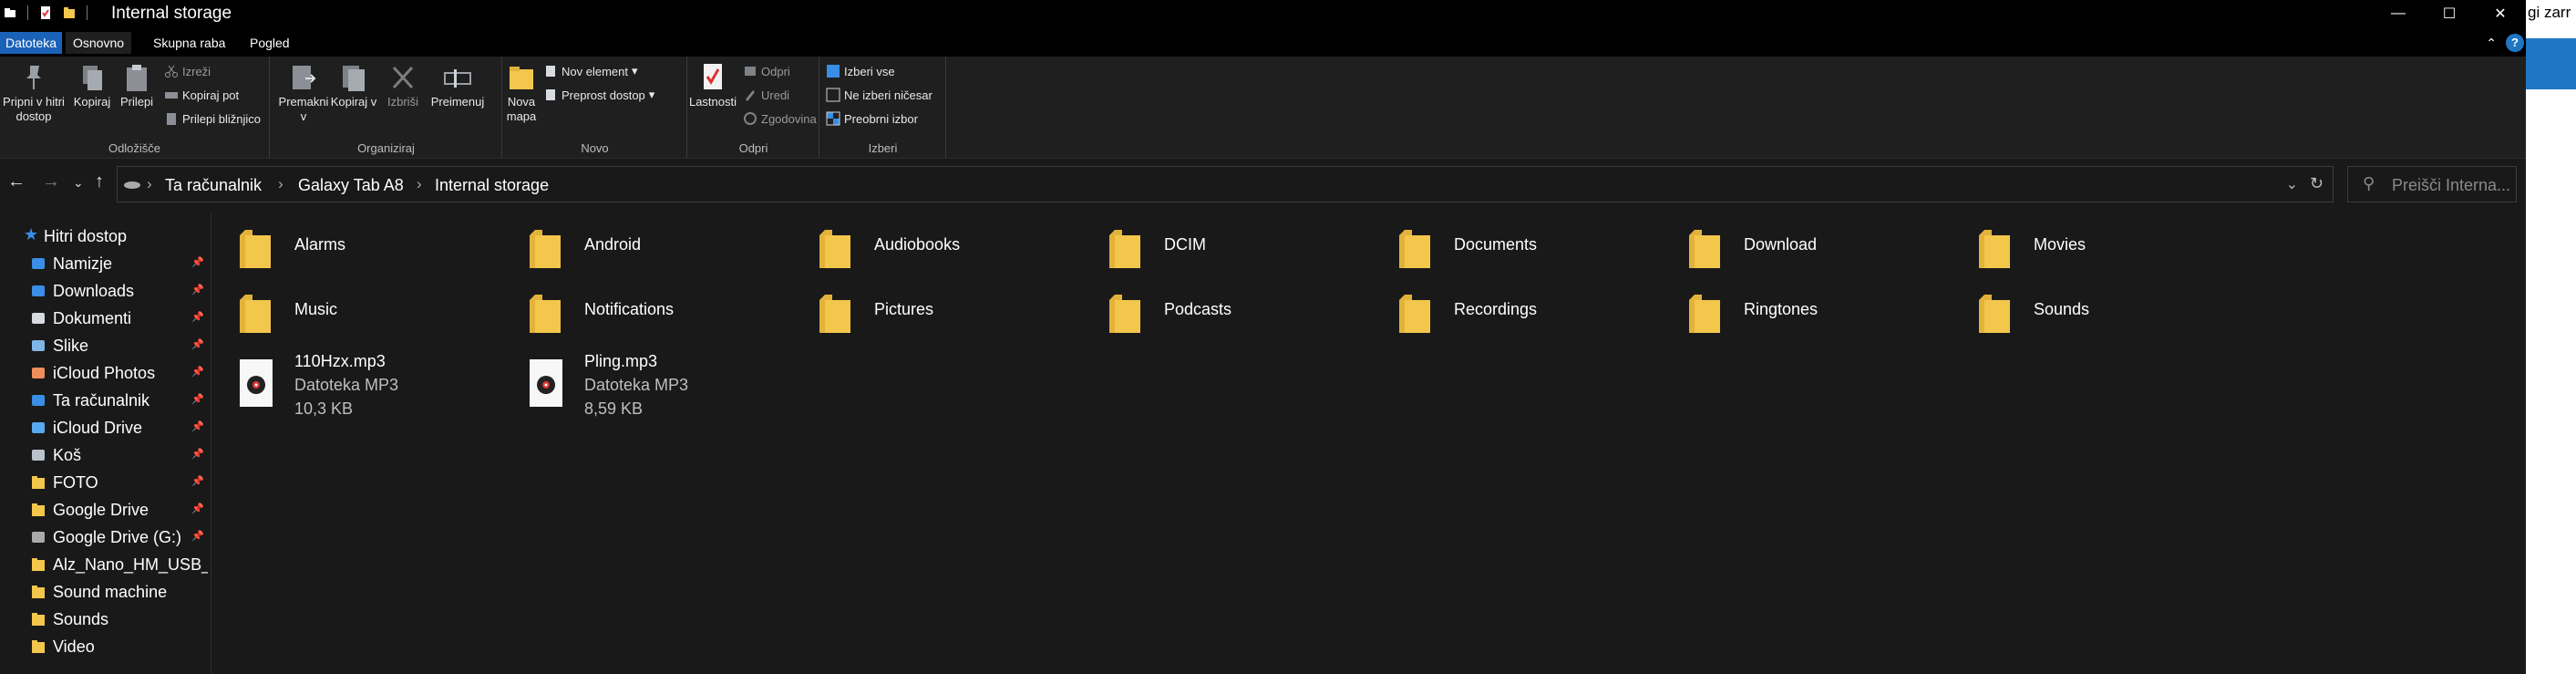  What do you see at coordinates (639, 388) in the screenshot?
I see `file-item: Pling.mp3 Datoteka MP3 8,59 KB` at bounding box center [639, 388].